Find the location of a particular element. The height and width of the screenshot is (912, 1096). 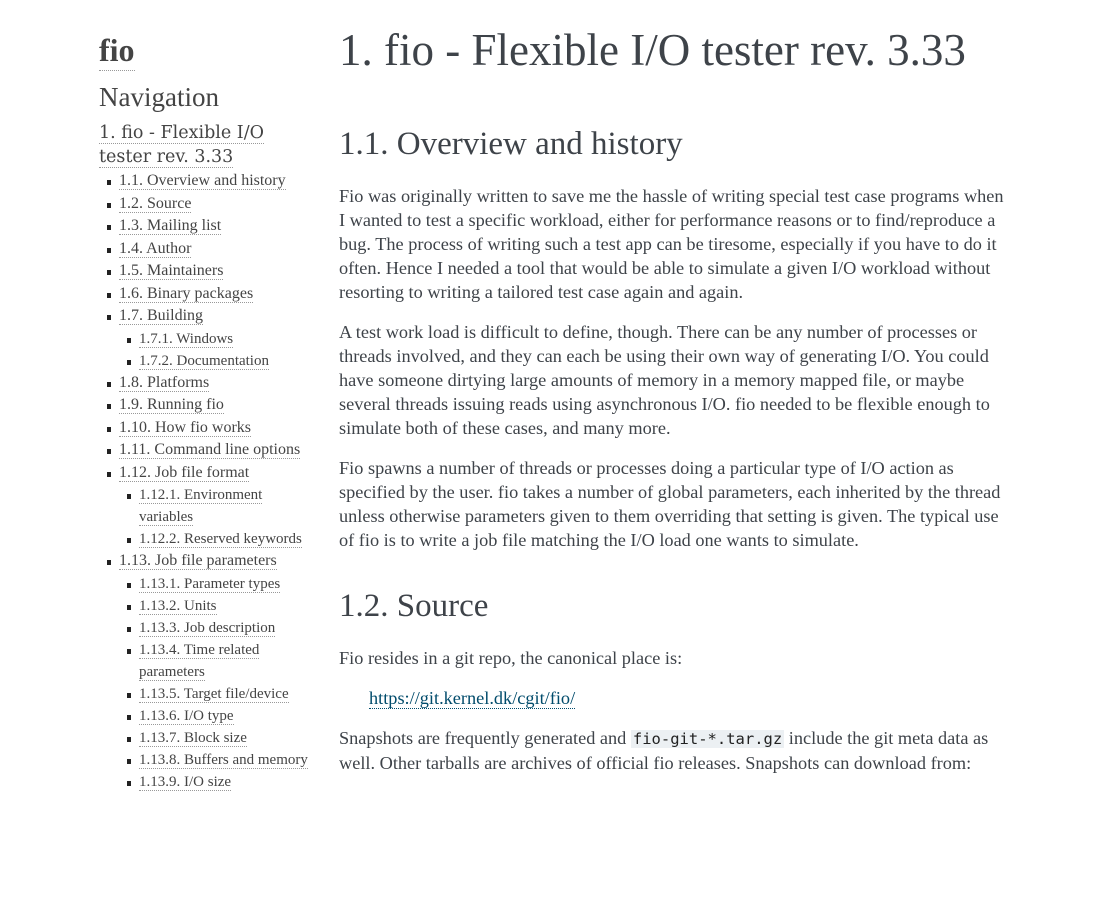

toc-link: 1.1. Overview and history is located at coordinates (202, 181).